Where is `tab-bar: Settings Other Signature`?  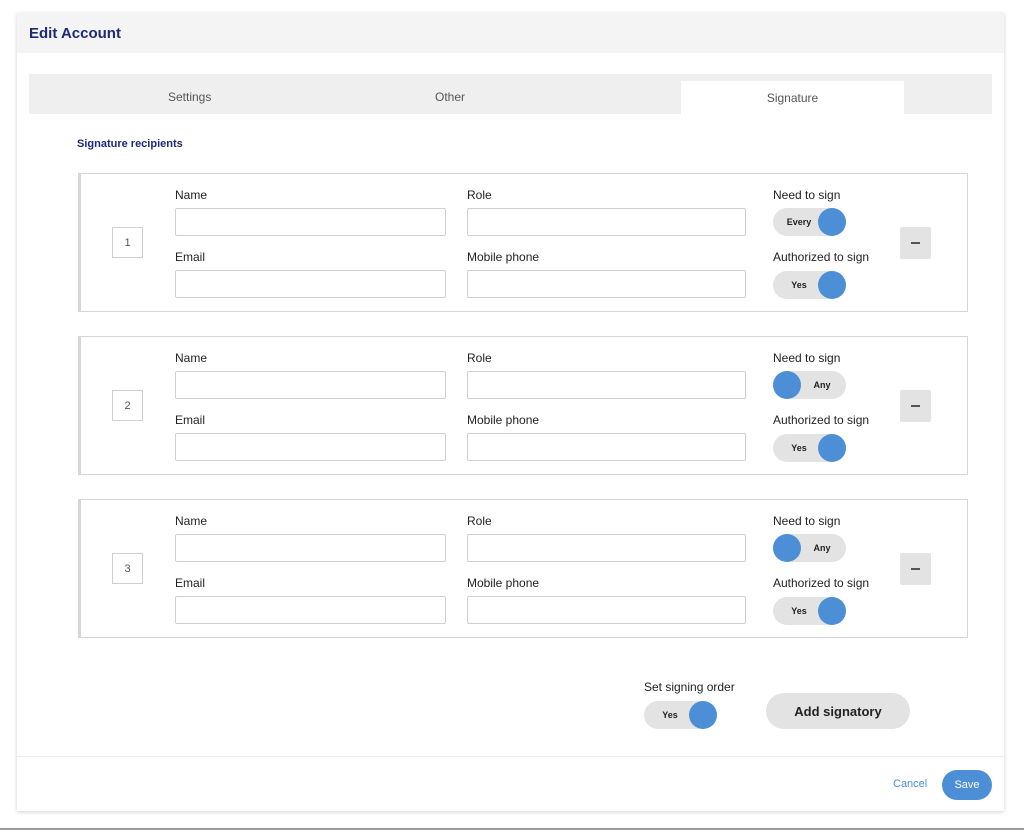
tab-bar: Settings Other Signature is located at coordinates (510, 94).